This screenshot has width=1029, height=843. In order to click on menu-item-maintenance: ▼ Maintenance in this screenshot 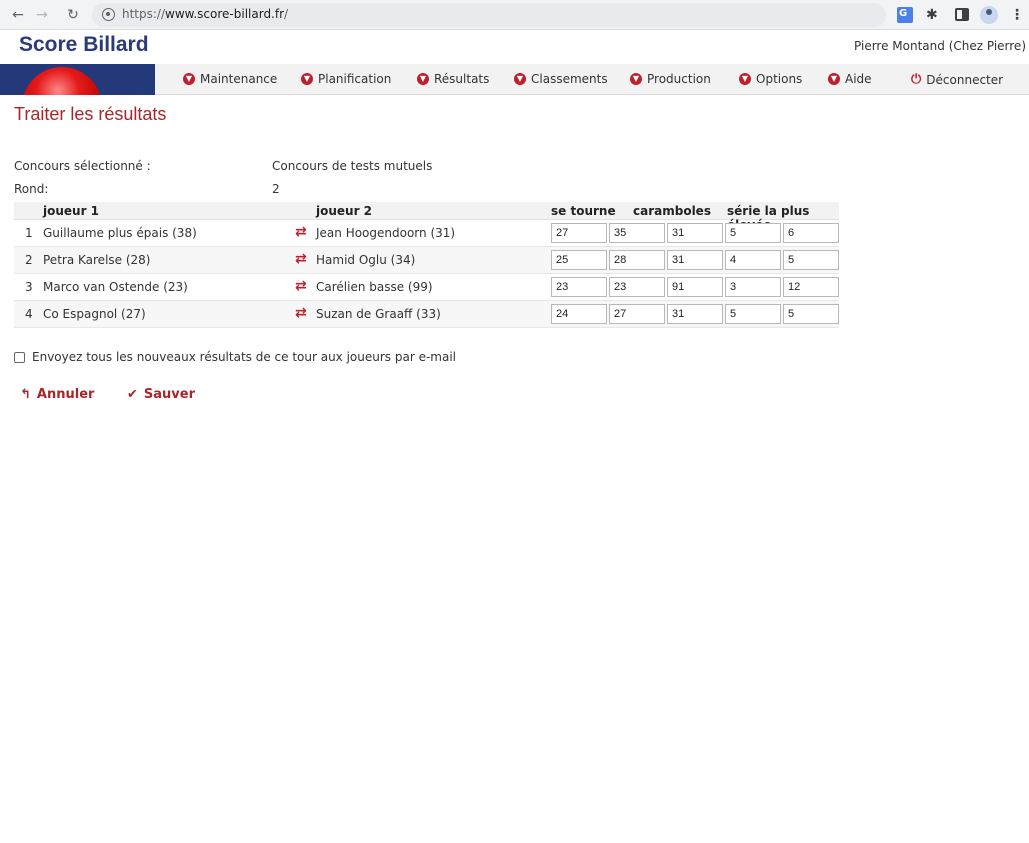, I will do `click(230, 79)`.